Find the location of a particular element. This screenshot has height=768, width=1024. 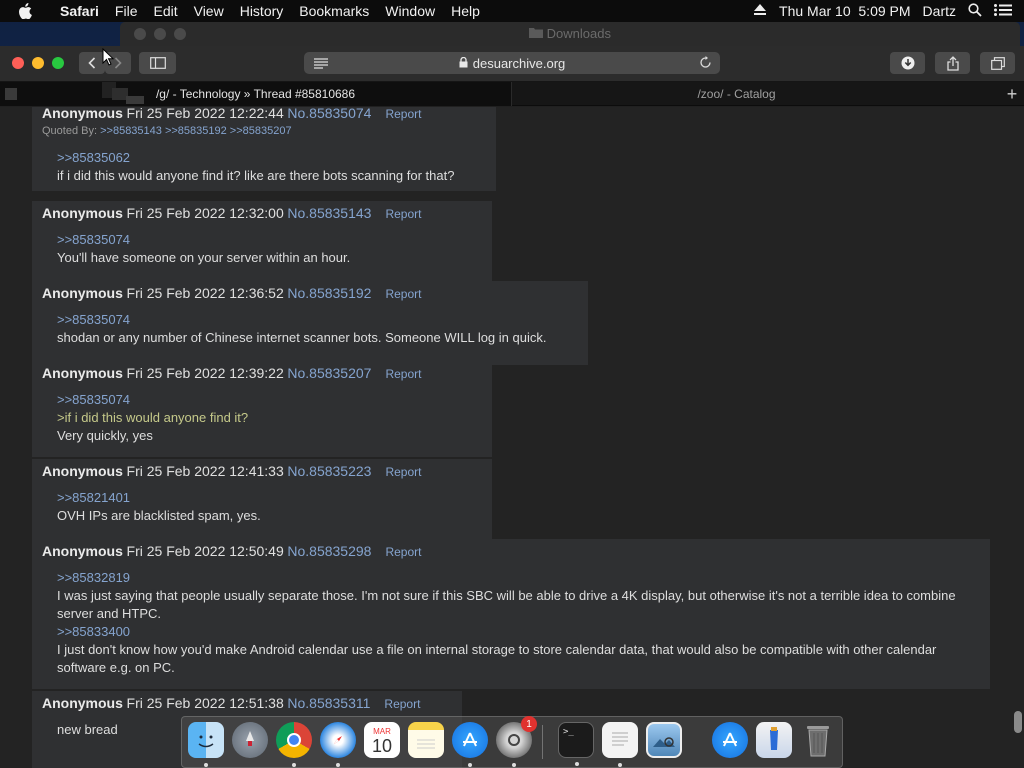

notification-badge: 1 is located at coordinates (529, 724).